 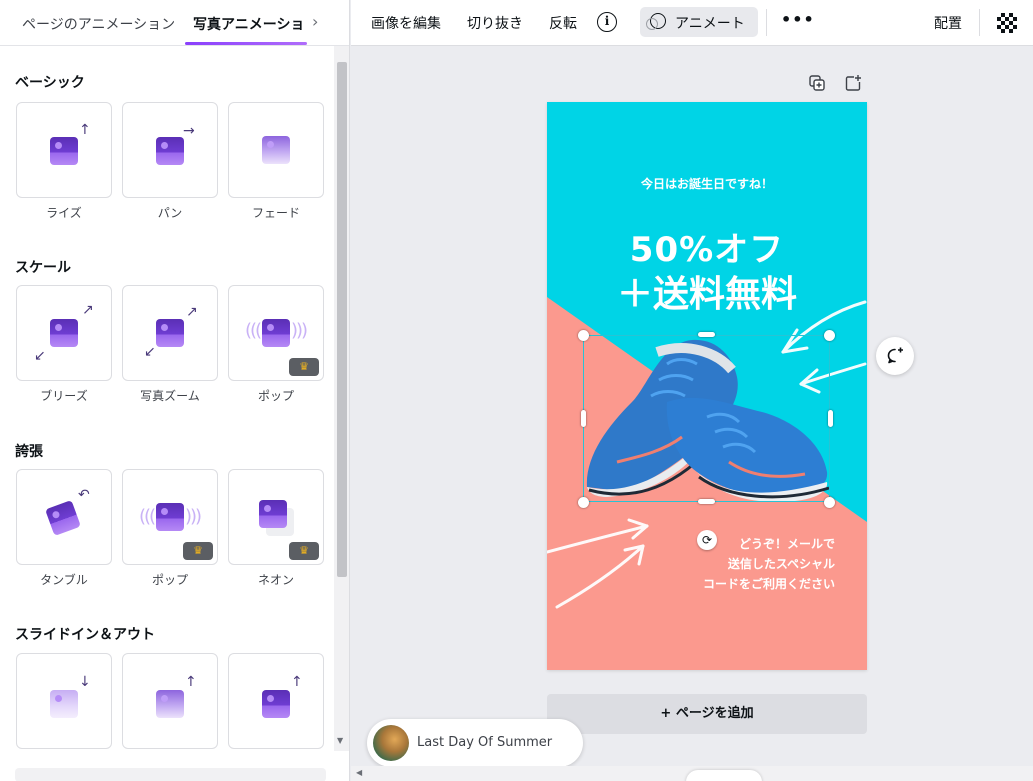 What do you see at coordinates (583, 335) in the screenshot?
I see `resize-handle-top-left` at bounding box center [583, 335].